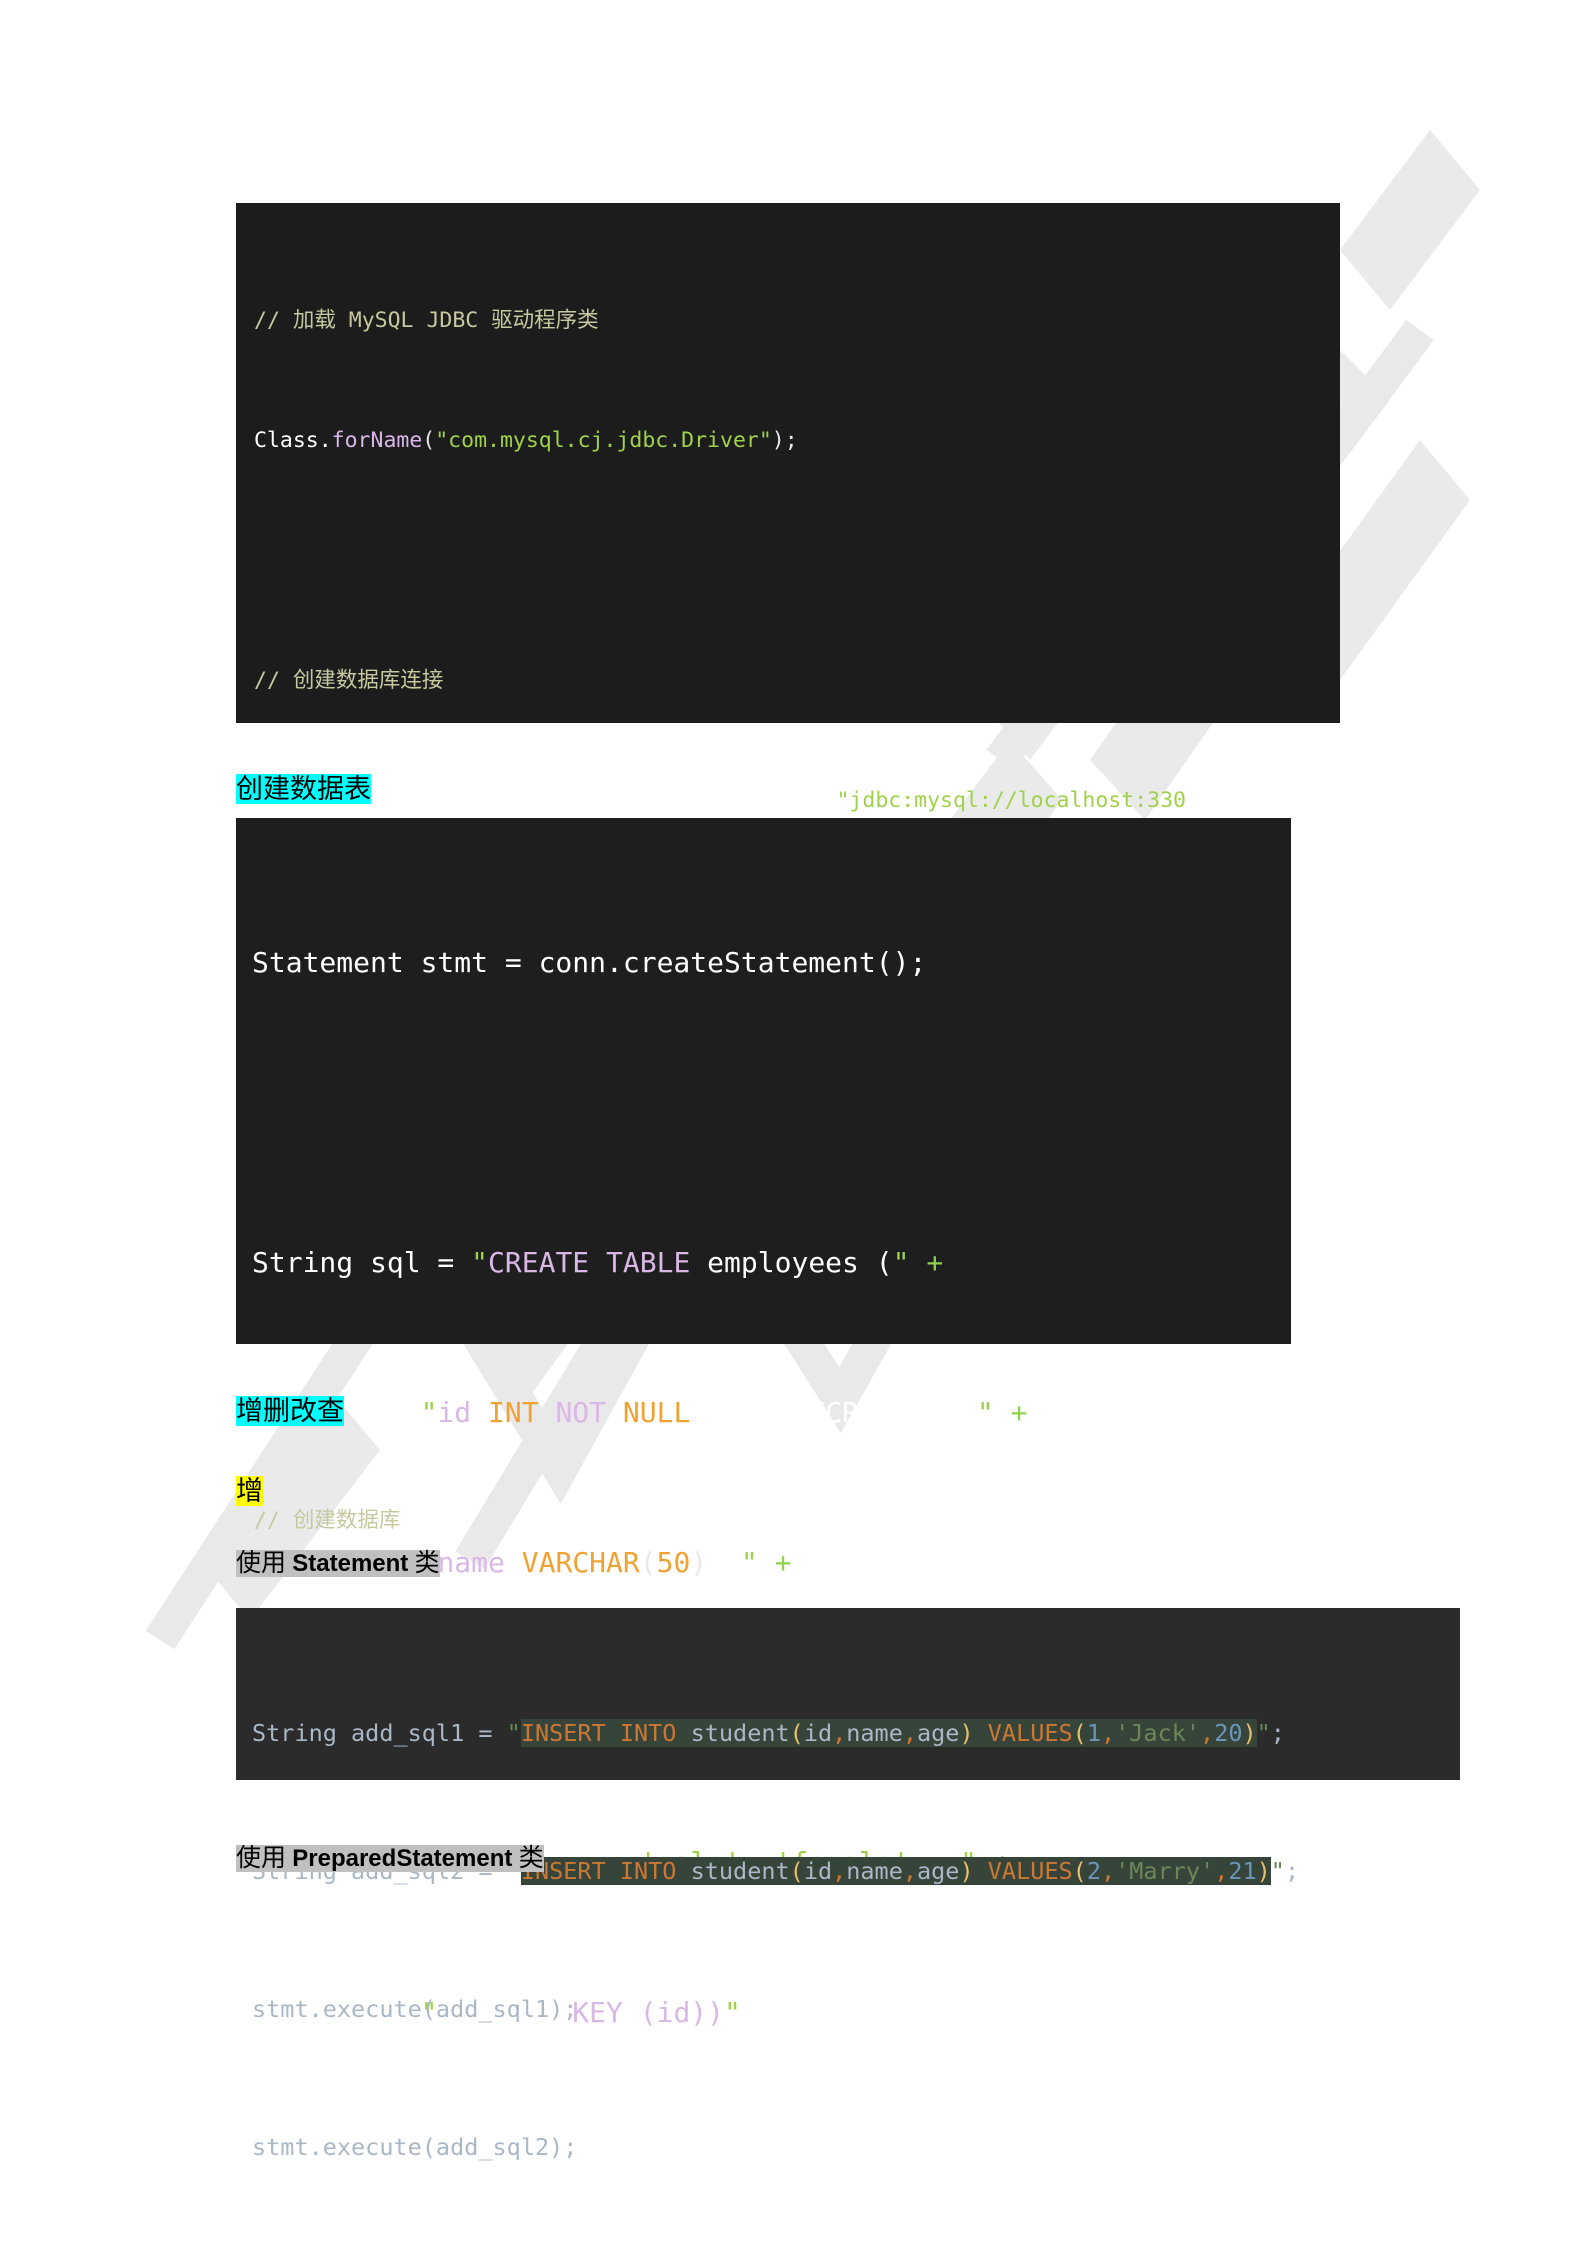  What do you see at coordinates (426, 320) in the screenshot?
I see `code-comment: // 加载 MySQL JDBC 驱动程序类` at bounding box center [426, 320].